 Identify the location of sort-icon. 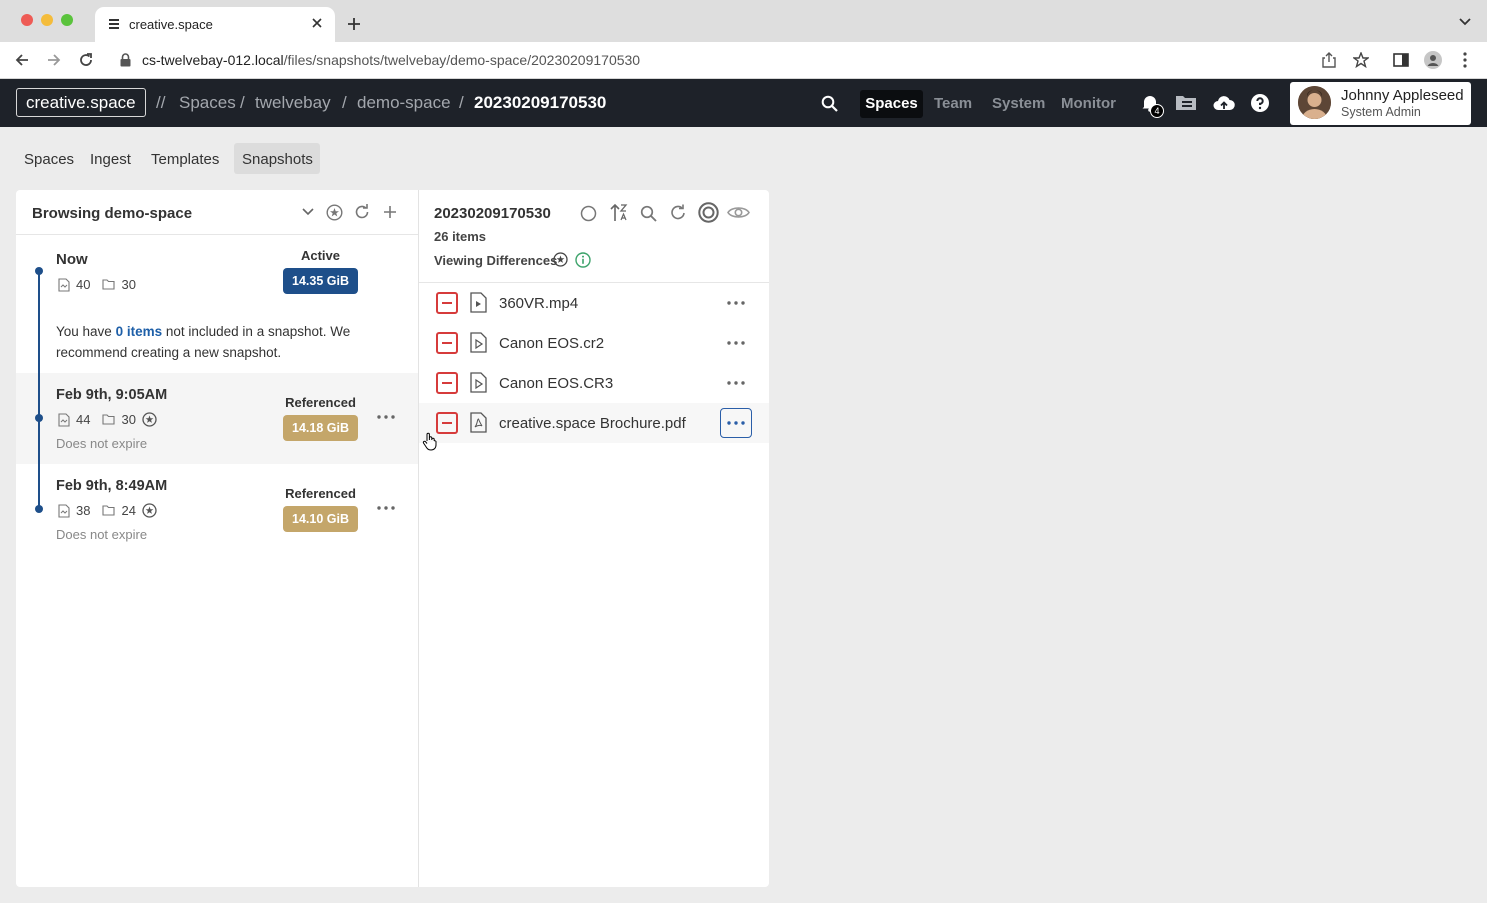
(619, 212).